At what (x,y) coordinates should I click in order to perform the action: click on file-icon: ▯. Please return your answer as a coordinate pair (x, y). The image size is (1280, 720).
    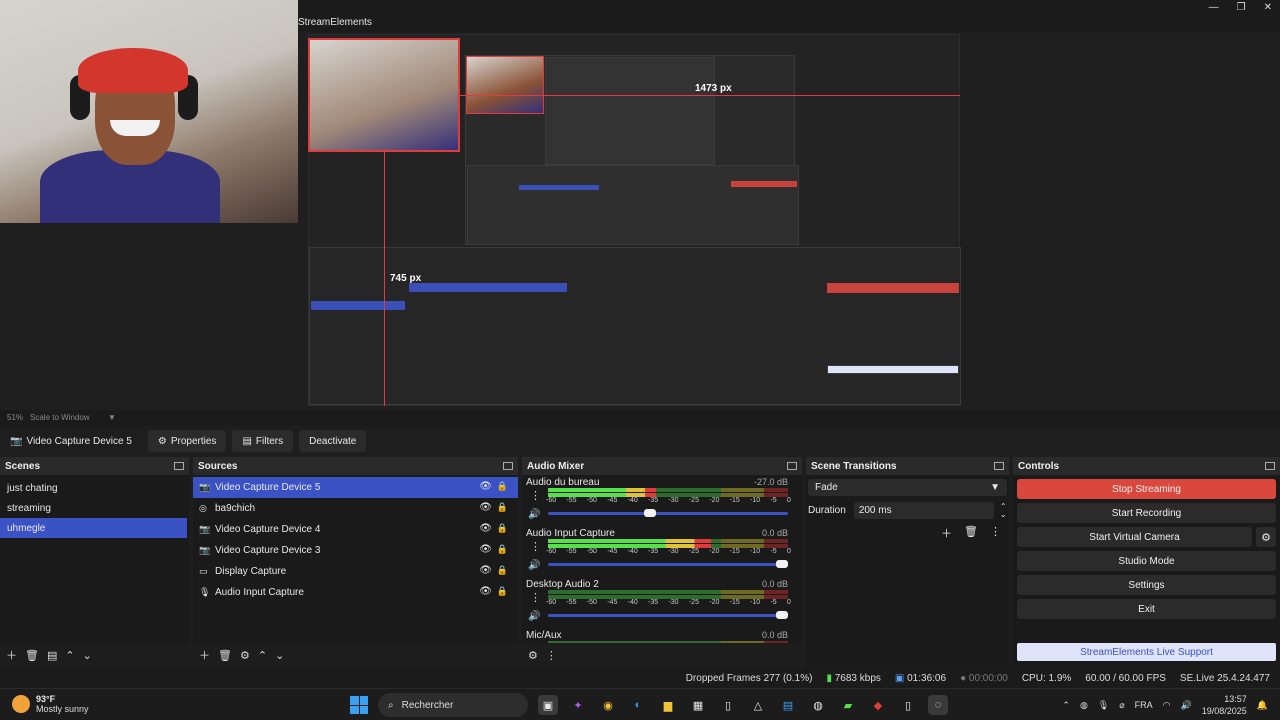
    Looking at the image, I should click on (908, 705).